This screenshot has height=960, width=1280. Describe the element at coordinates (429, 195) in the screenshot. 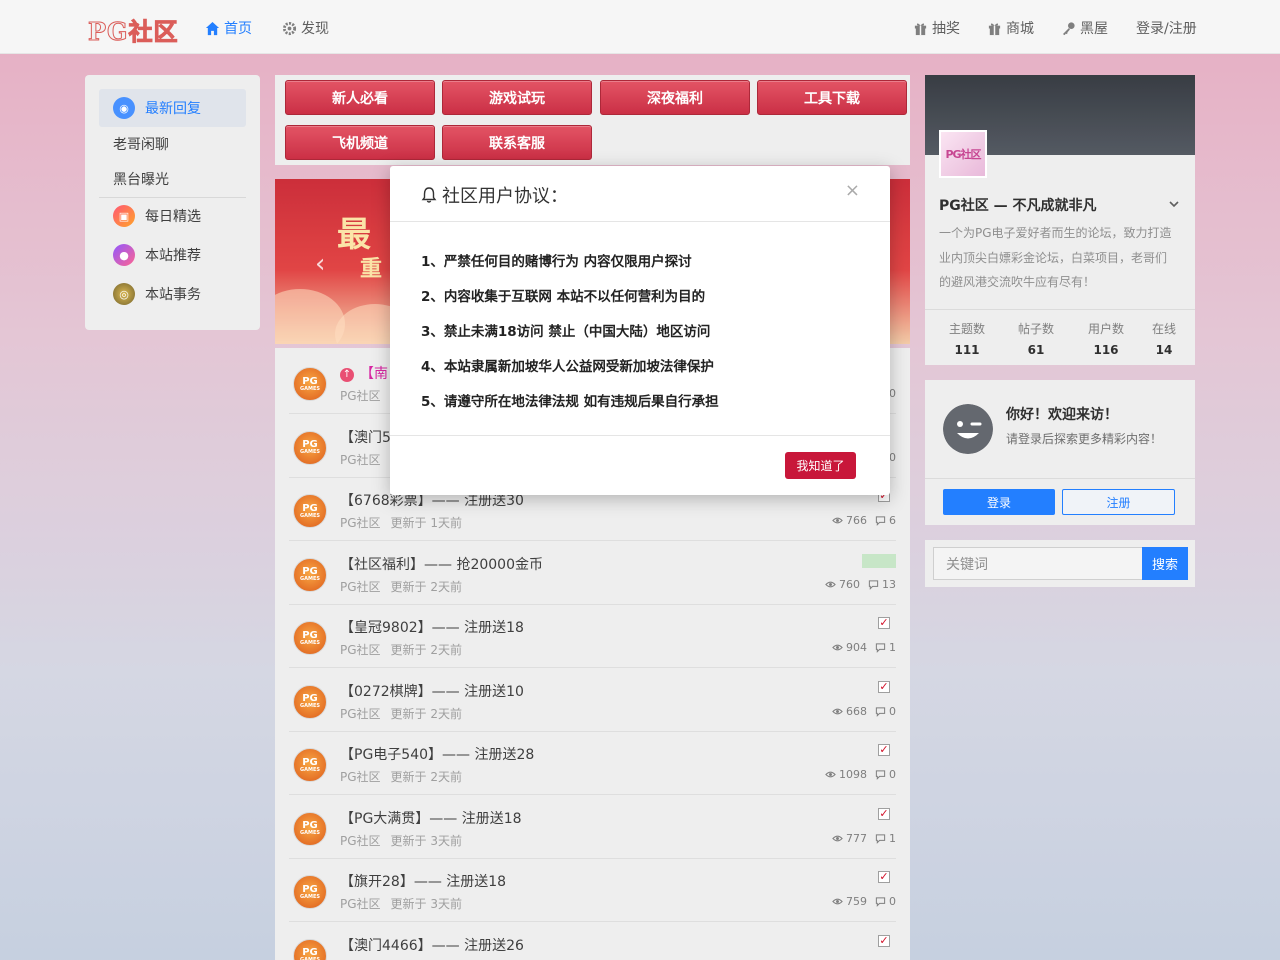

I see `bell-icon` at that location.